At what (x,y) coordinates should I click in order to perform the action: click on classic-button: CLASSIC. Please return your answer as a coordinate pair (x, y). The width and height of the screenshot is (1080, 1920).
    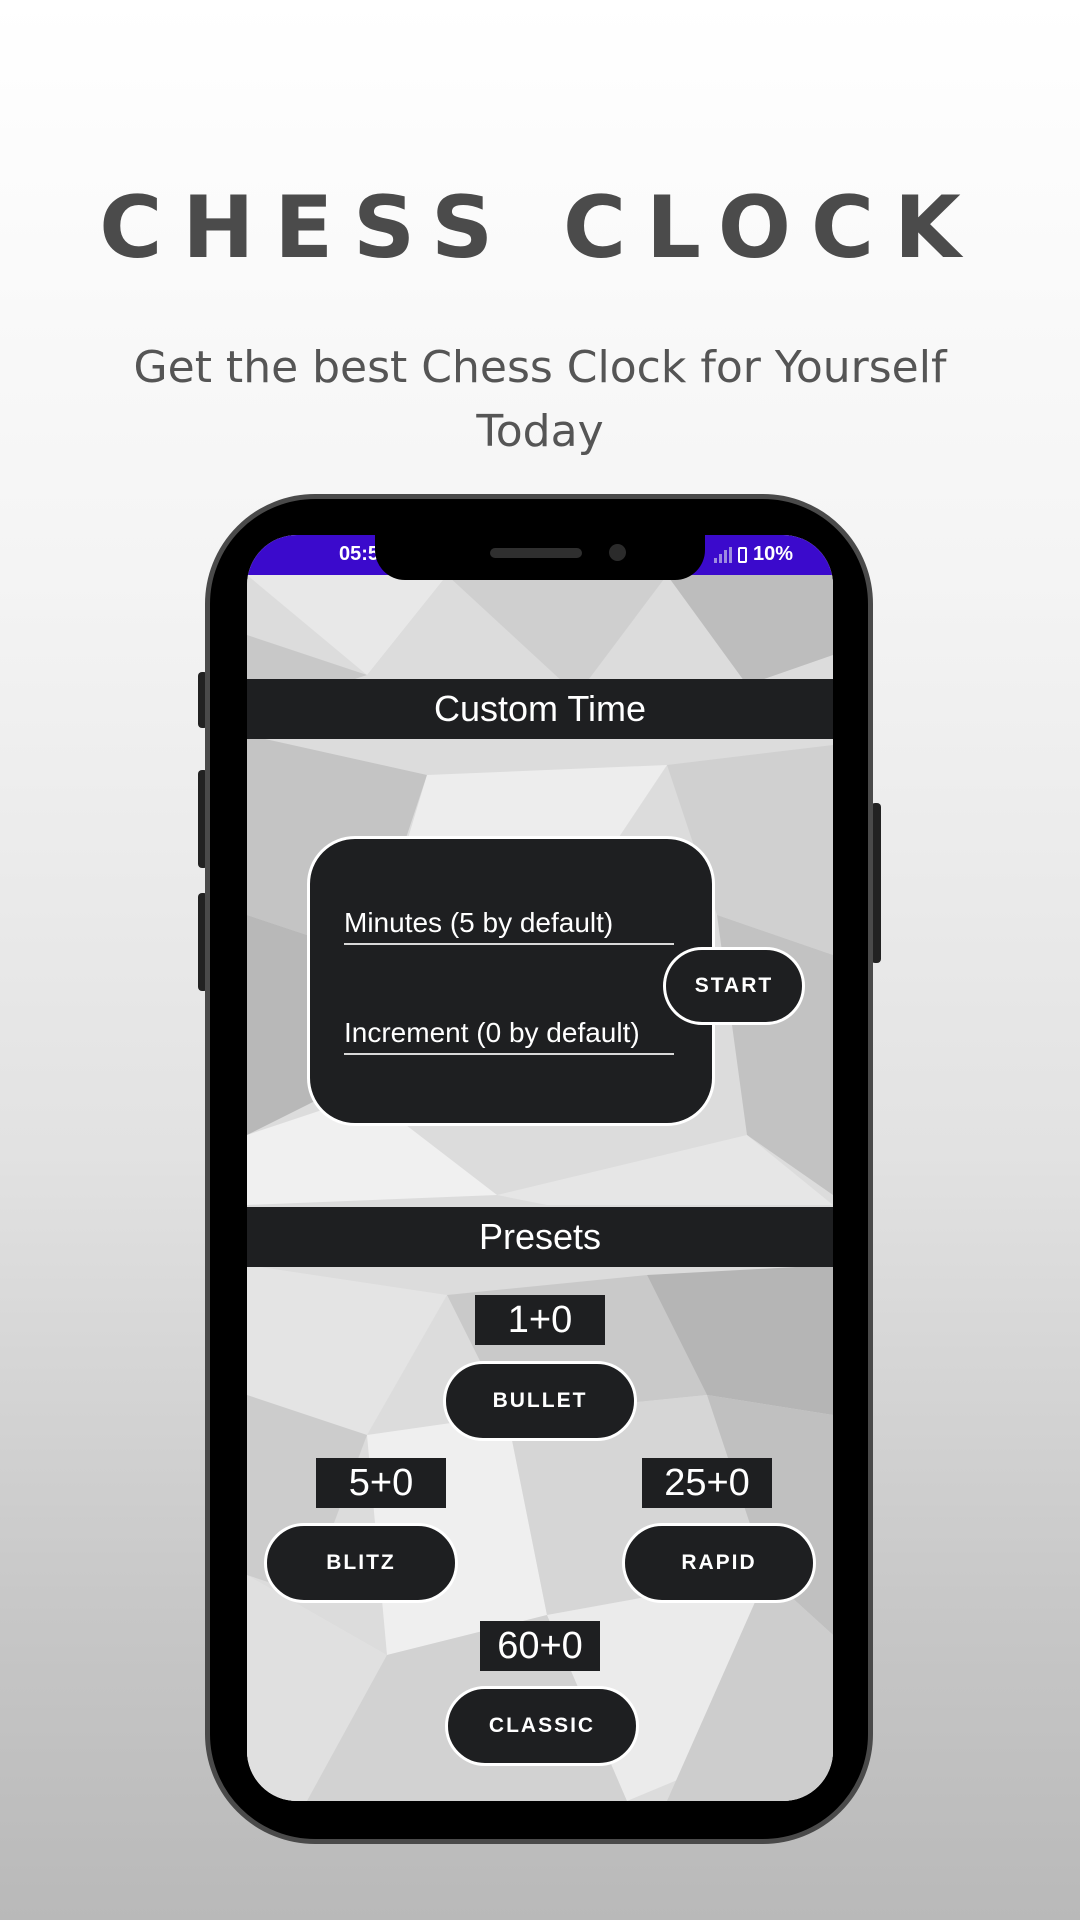
    Looking at the image, I should click on (542, 1726).